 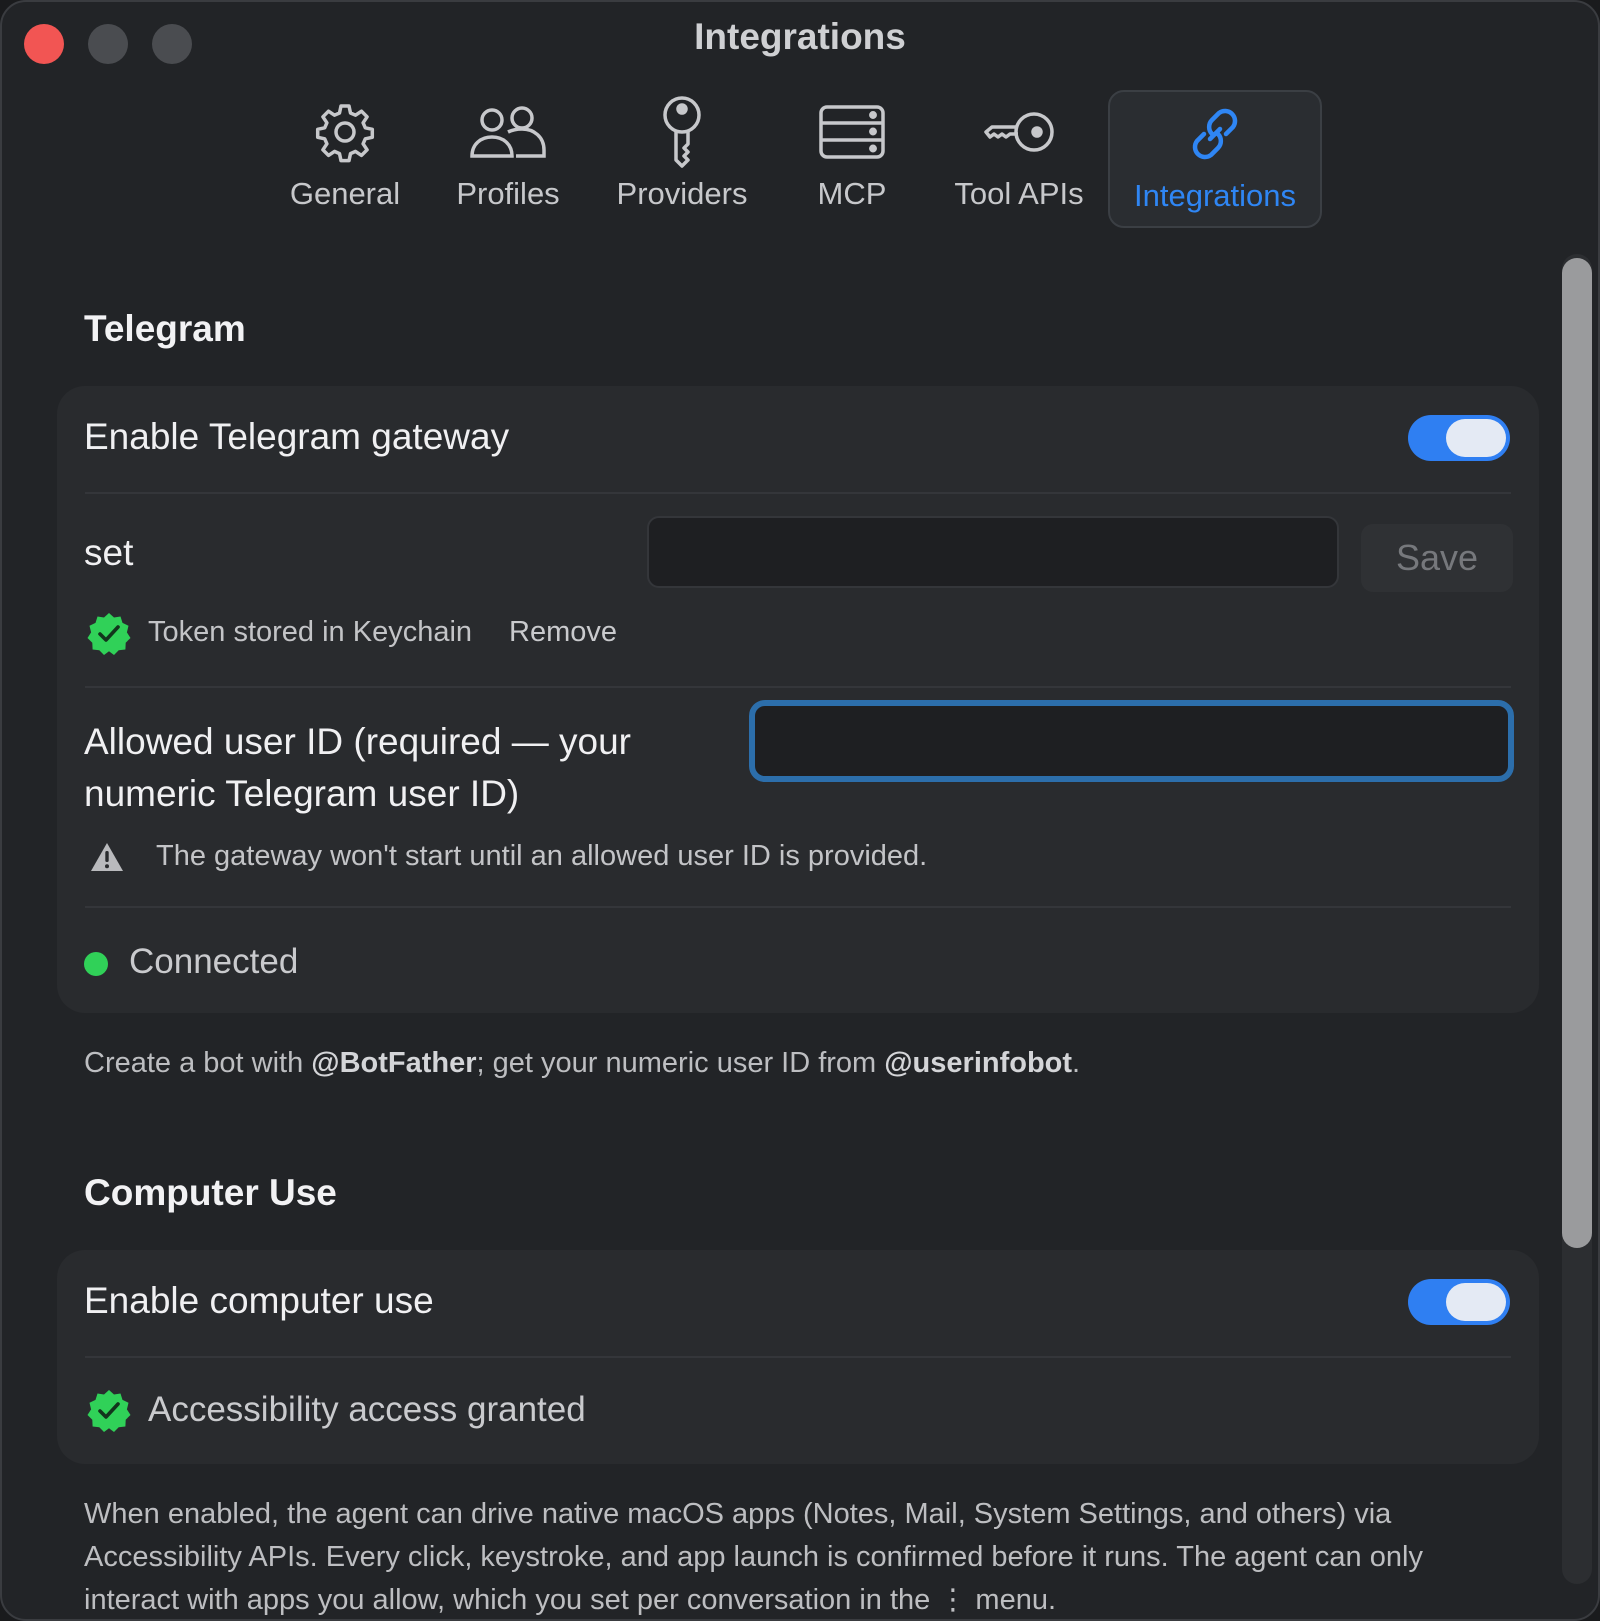 What do you see at coordinates (978, 1063) in the screenshot?
I see `userinfobot-handle: @userinfobot` at bounding box center [978, 1063].